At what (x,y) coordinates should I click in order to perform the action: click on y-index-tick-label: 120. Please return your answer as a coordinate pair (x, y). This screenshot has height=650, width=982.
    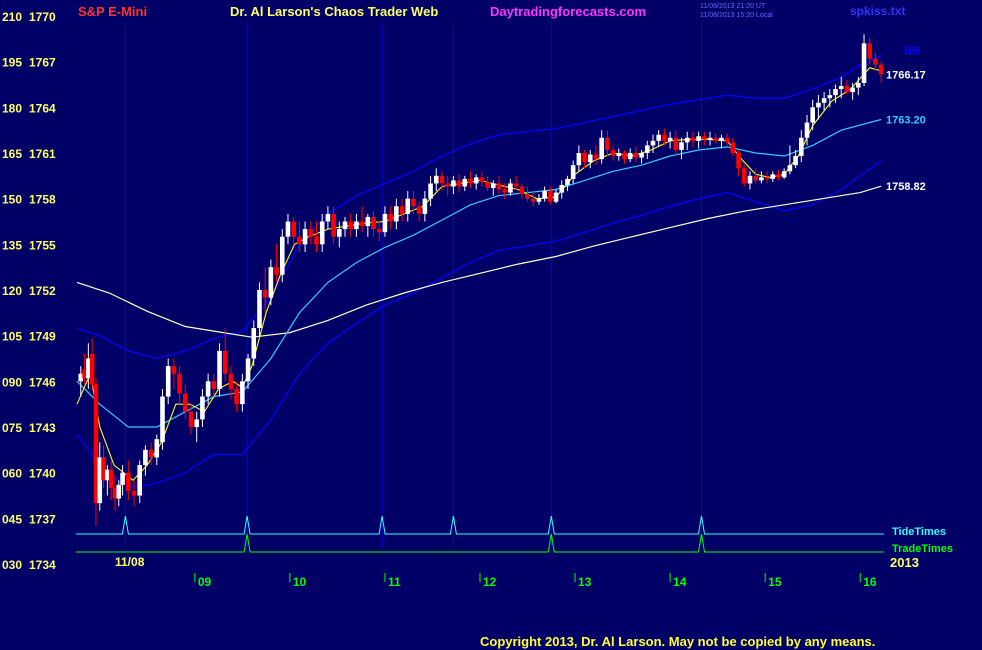
    Looking at the image, I should click on (12, 291).